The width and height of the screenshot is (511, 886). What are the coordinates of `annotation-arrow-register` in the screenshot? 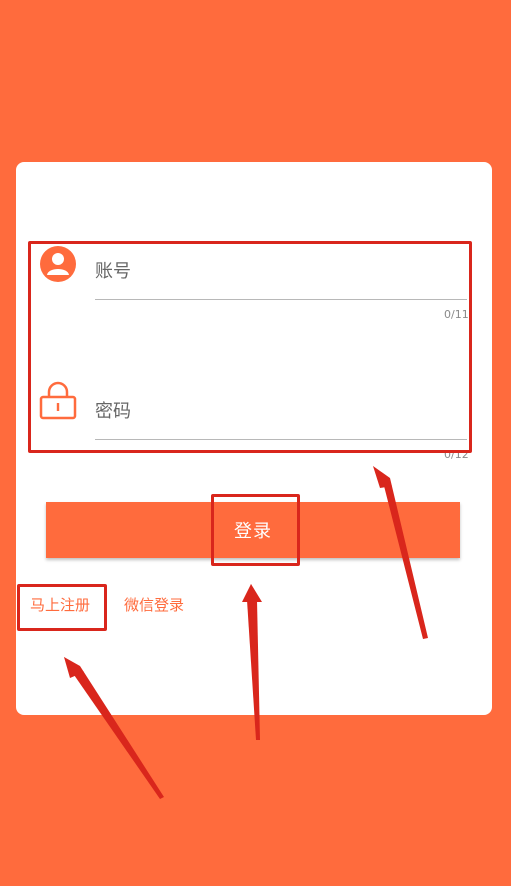 It's located at (114, 728).